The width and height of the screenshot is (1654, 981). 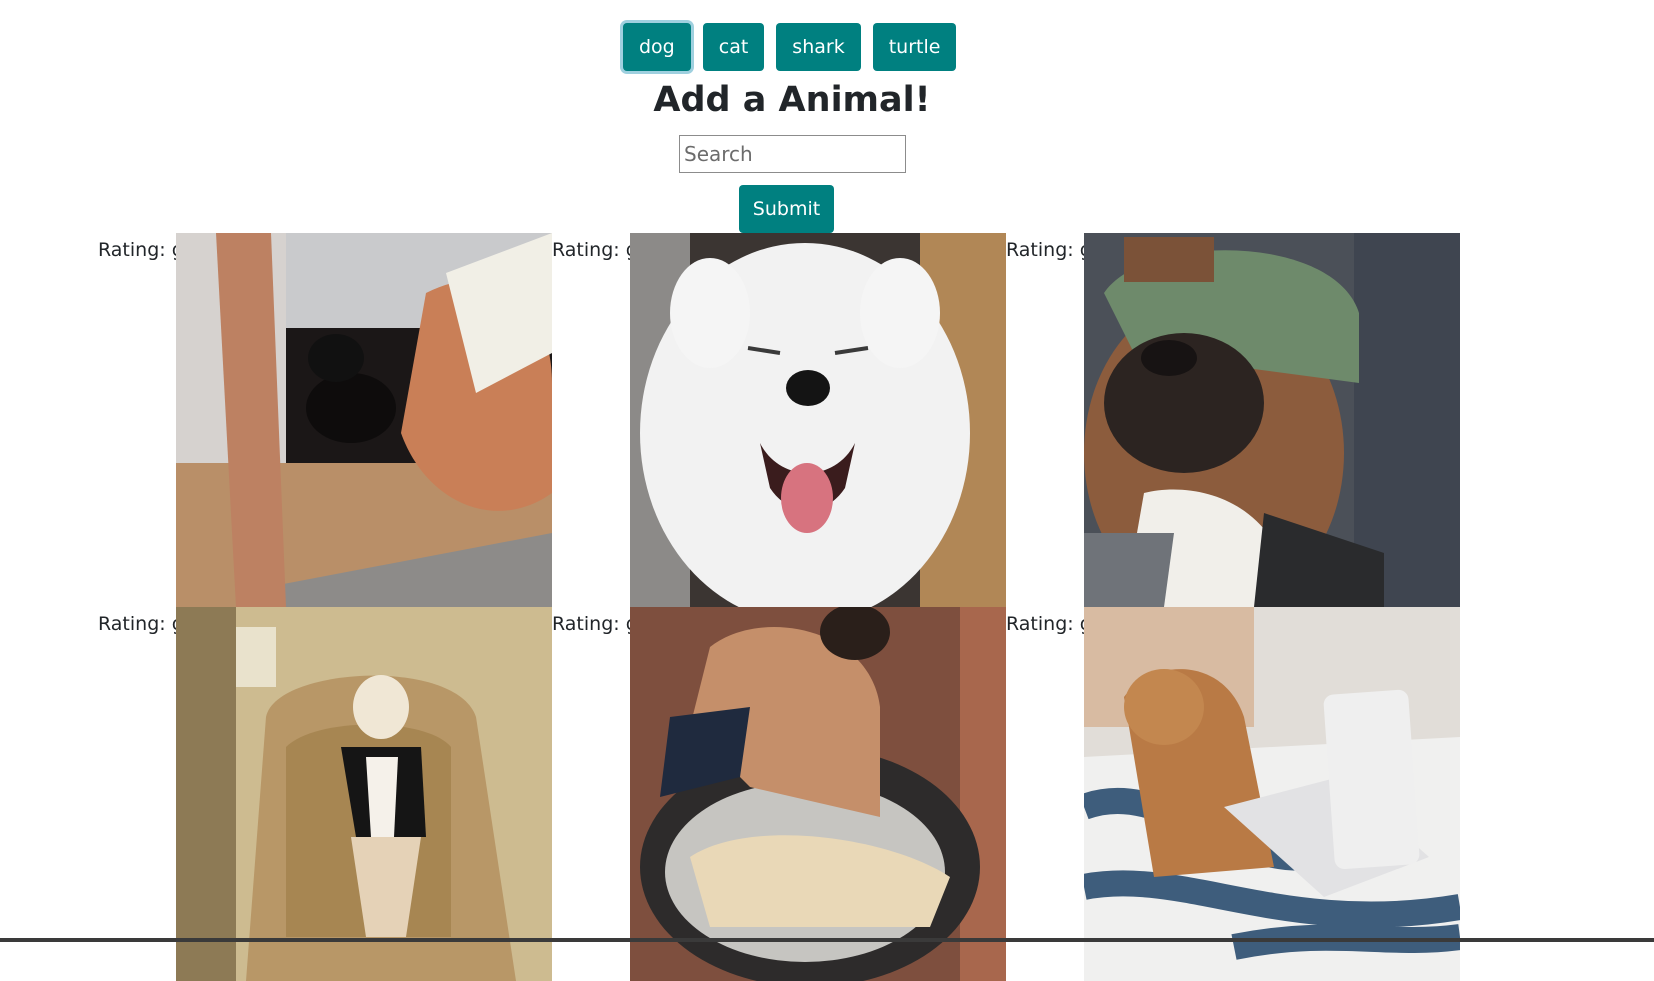 I want to click on animal-button-dog: dog, so click(x=657, y=47).